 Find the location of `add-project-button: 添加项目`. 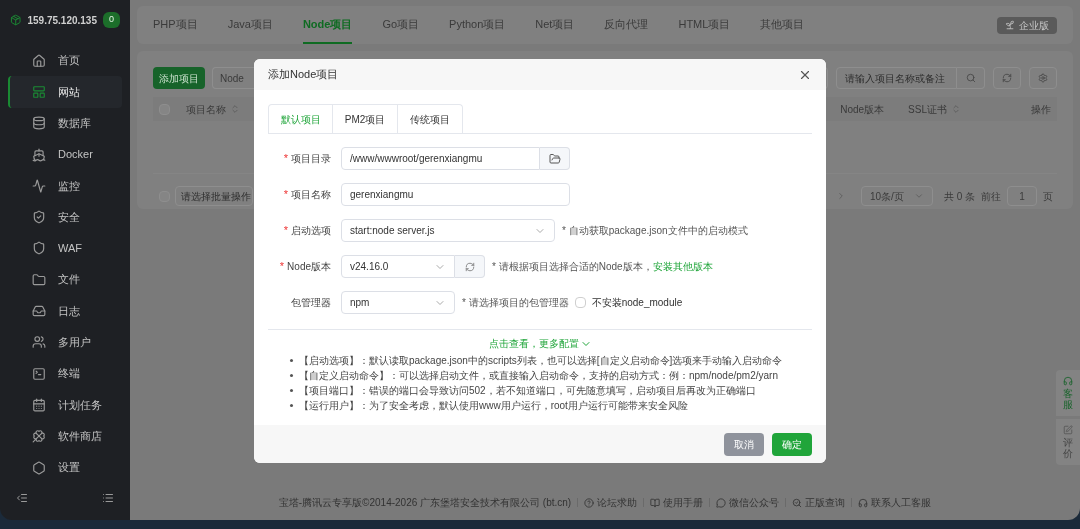

add-project-button: 添加项目 is located at coordinates (179, 78).